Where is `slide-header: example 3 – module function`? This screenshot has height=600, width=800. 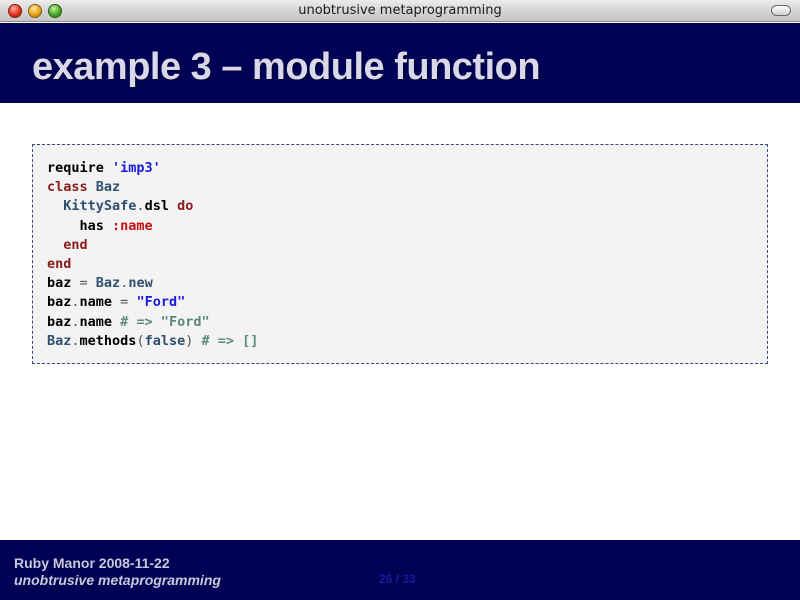
slide-header: example 3 – module function is located at coordinates (400, 63).